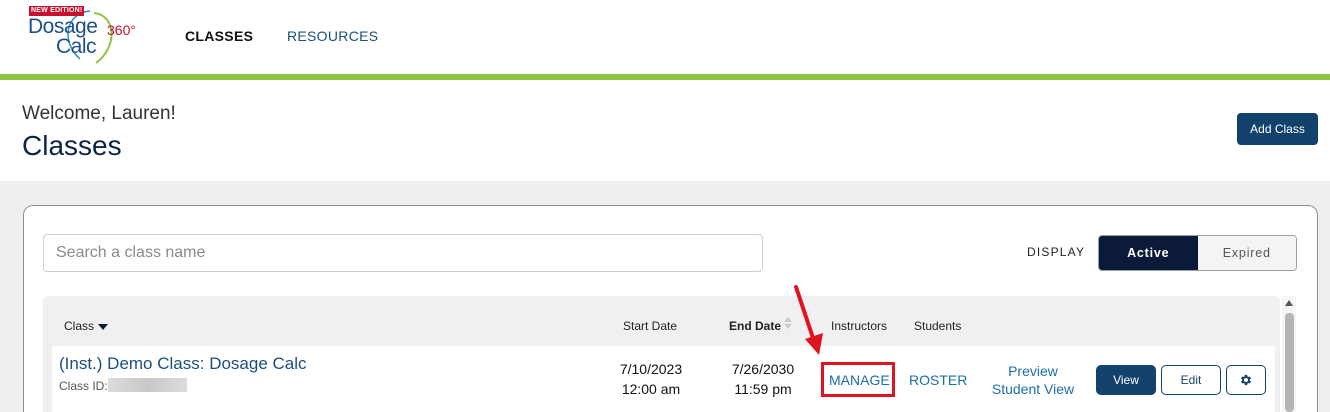  I want to click on class-name-link: (Inst.) Demo Class: Dosage Calc, so click(183, 364).